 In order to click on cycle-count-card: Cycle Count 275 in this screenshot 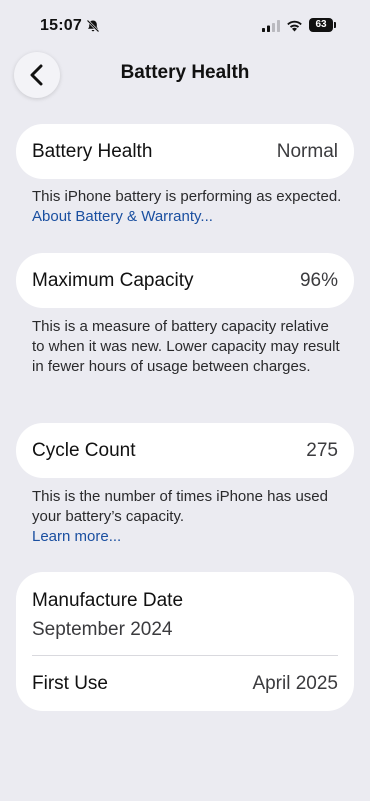, I will do `click(185, 450)`.